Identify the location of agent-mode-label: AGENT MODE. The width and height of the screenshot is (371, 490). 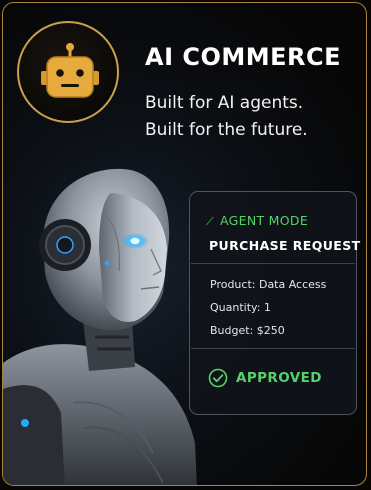
(264, 220).